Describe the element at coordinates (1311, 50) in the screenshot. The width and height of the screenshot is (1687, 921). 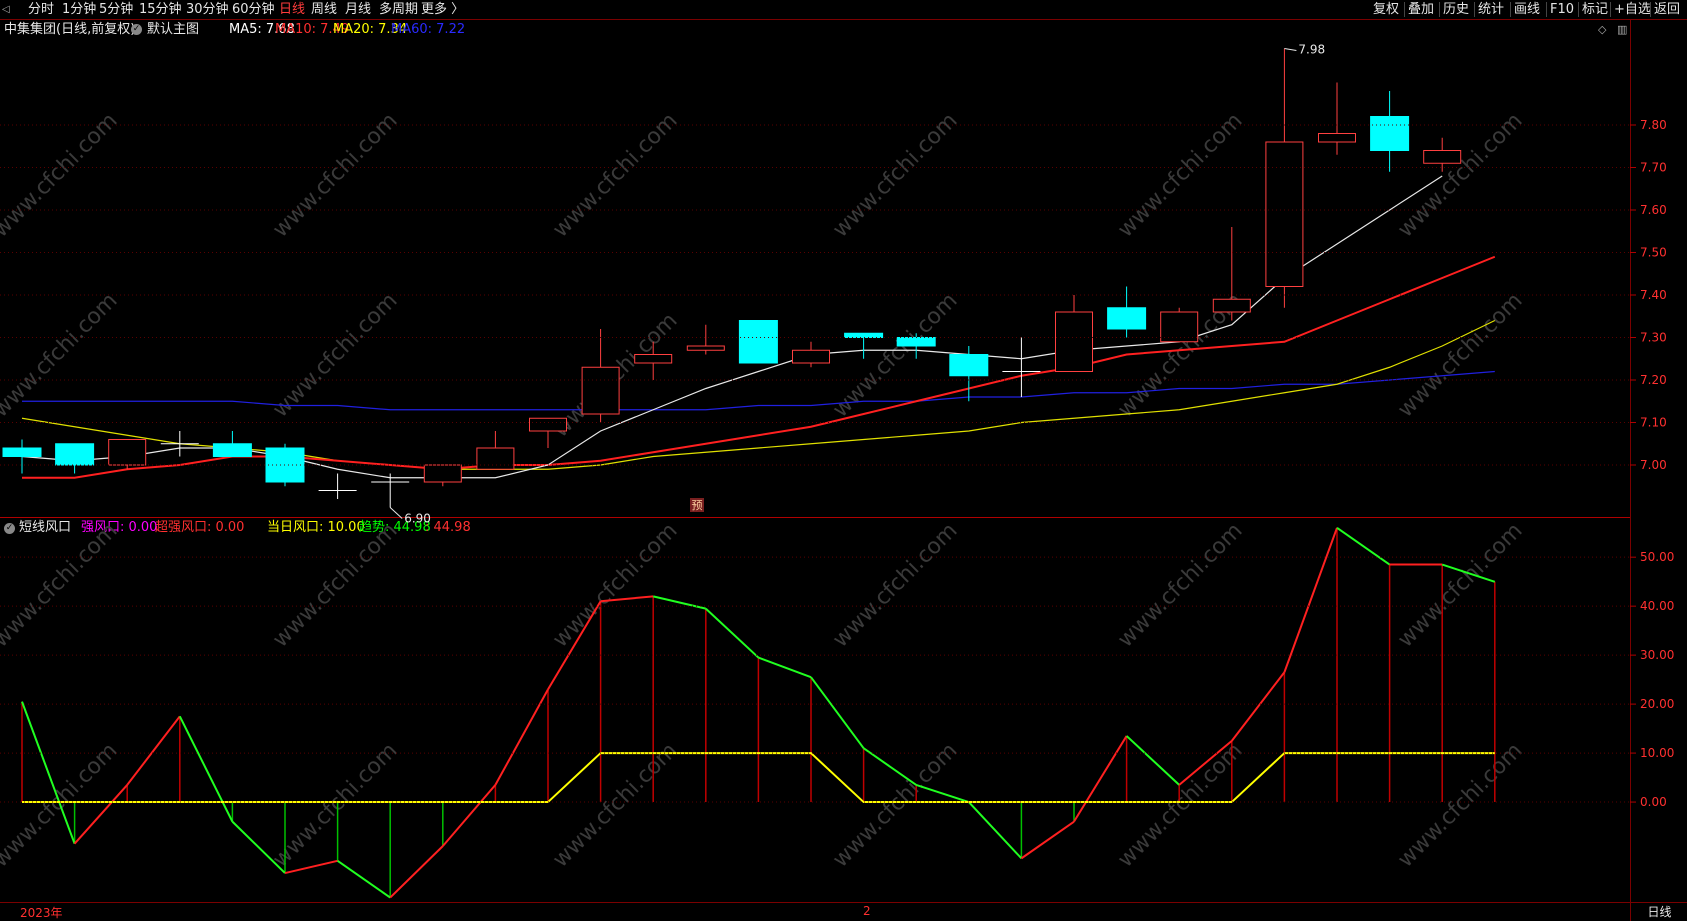
I see `high-price-label: 7.98` at that location.